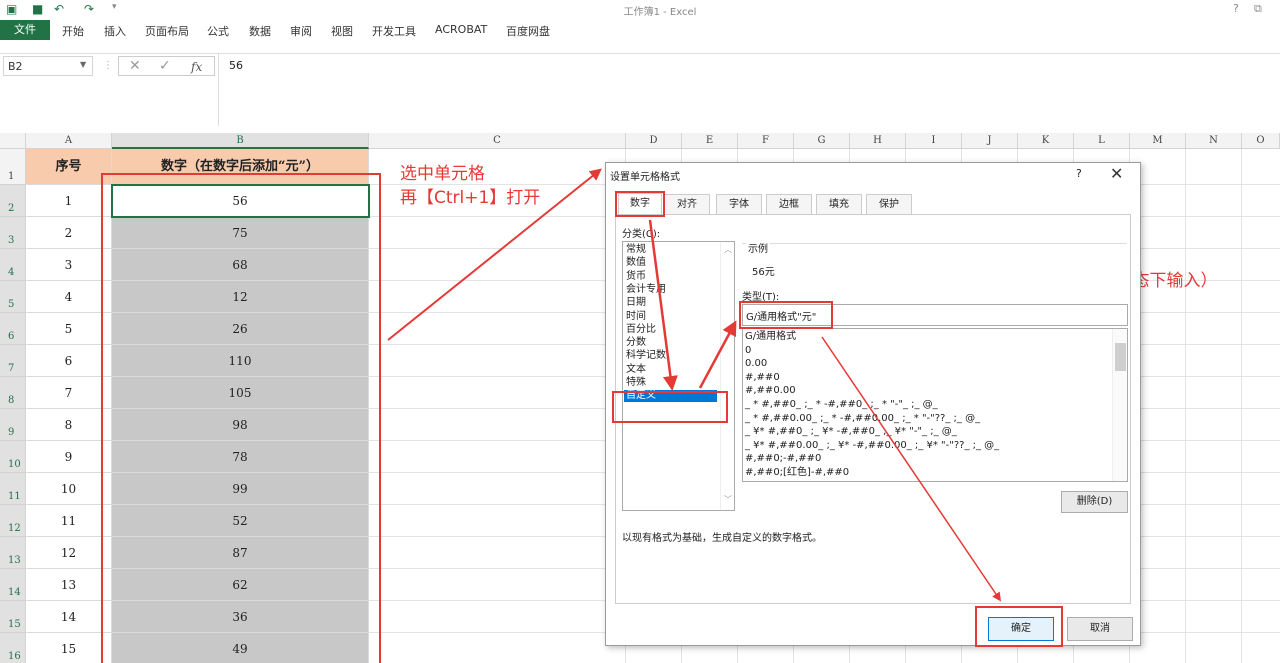 Image resolution: width=1280 pixels, height=663 pixels. What do you see at coordinates (717, 354) in the screenshot?
I see `arrow-to-type` at bounding box center [717, 354].